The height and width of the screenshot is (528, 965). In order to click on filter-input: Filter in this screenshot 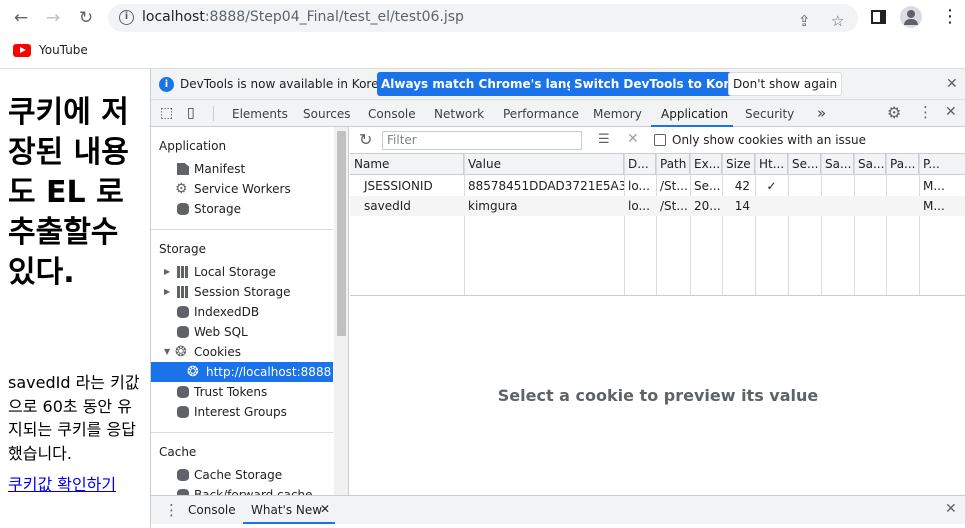, I will do `click(482, 140)`.